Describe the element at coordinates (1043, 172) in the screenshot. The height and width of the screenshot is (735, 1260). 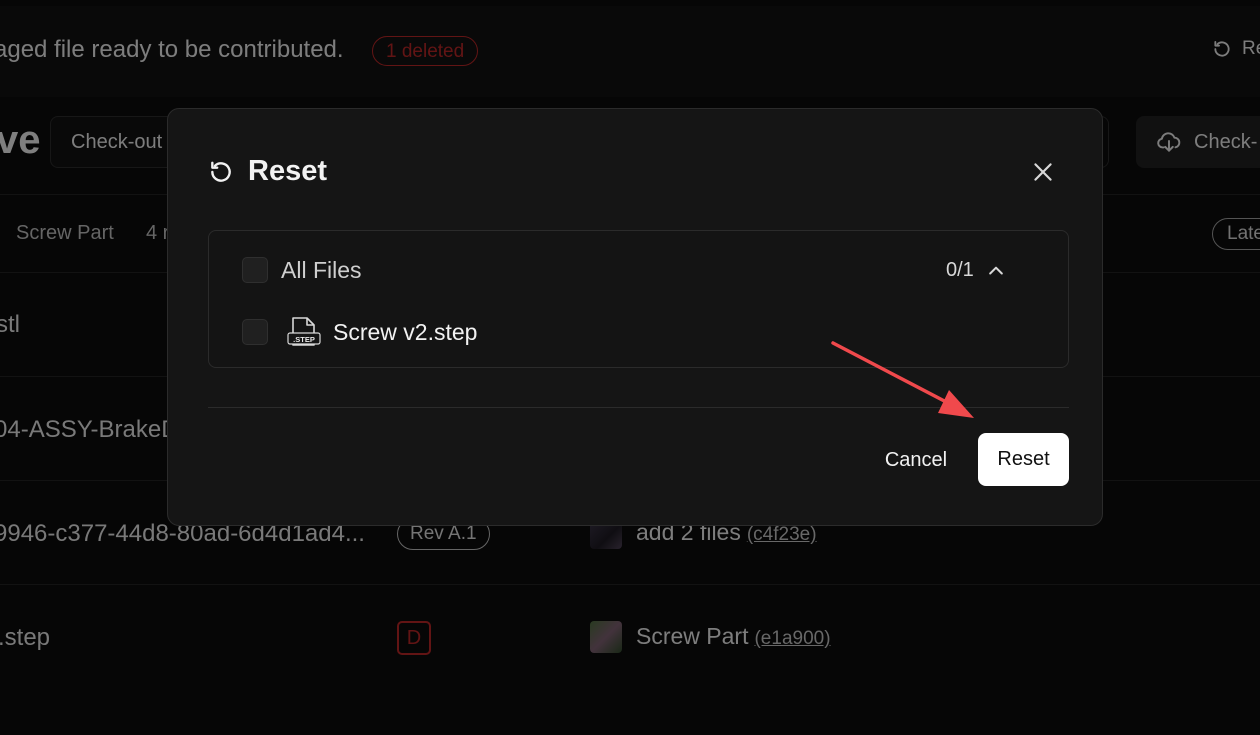
I see `close-icon` at that location.